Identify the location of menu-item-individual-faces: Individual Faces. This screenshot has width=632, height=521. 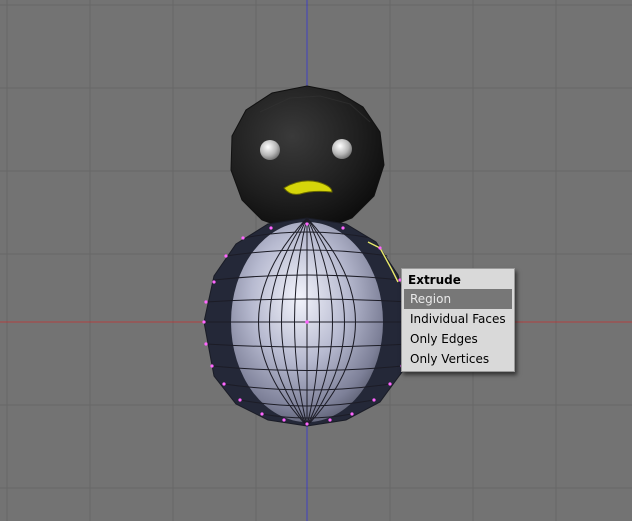
(458, 319).